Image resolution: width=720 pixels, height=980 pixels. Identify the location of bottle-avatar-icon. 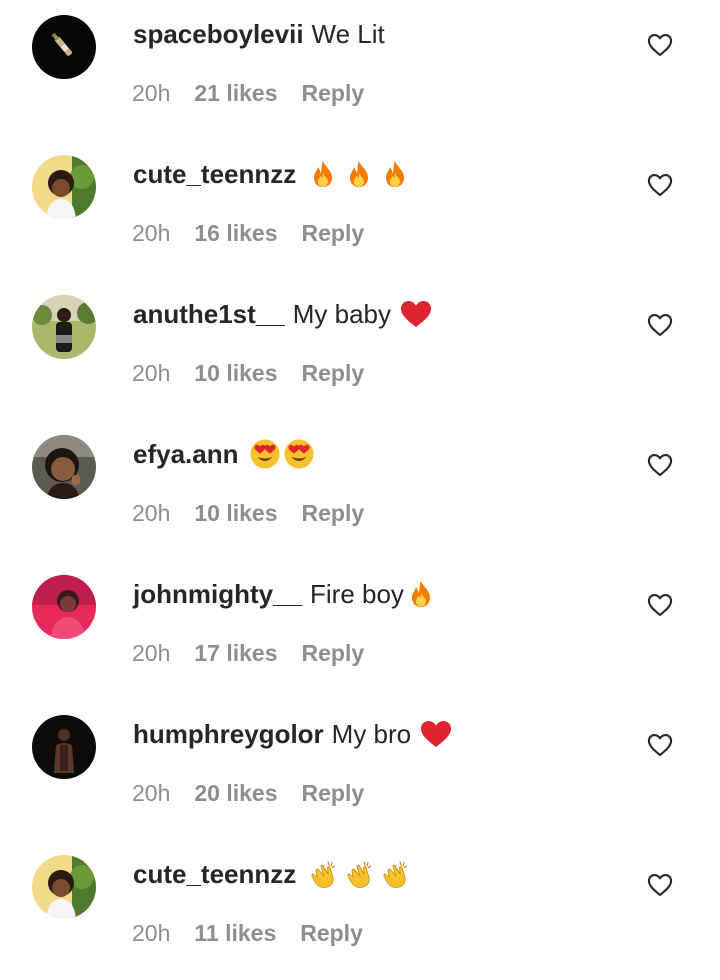
(64, 47).